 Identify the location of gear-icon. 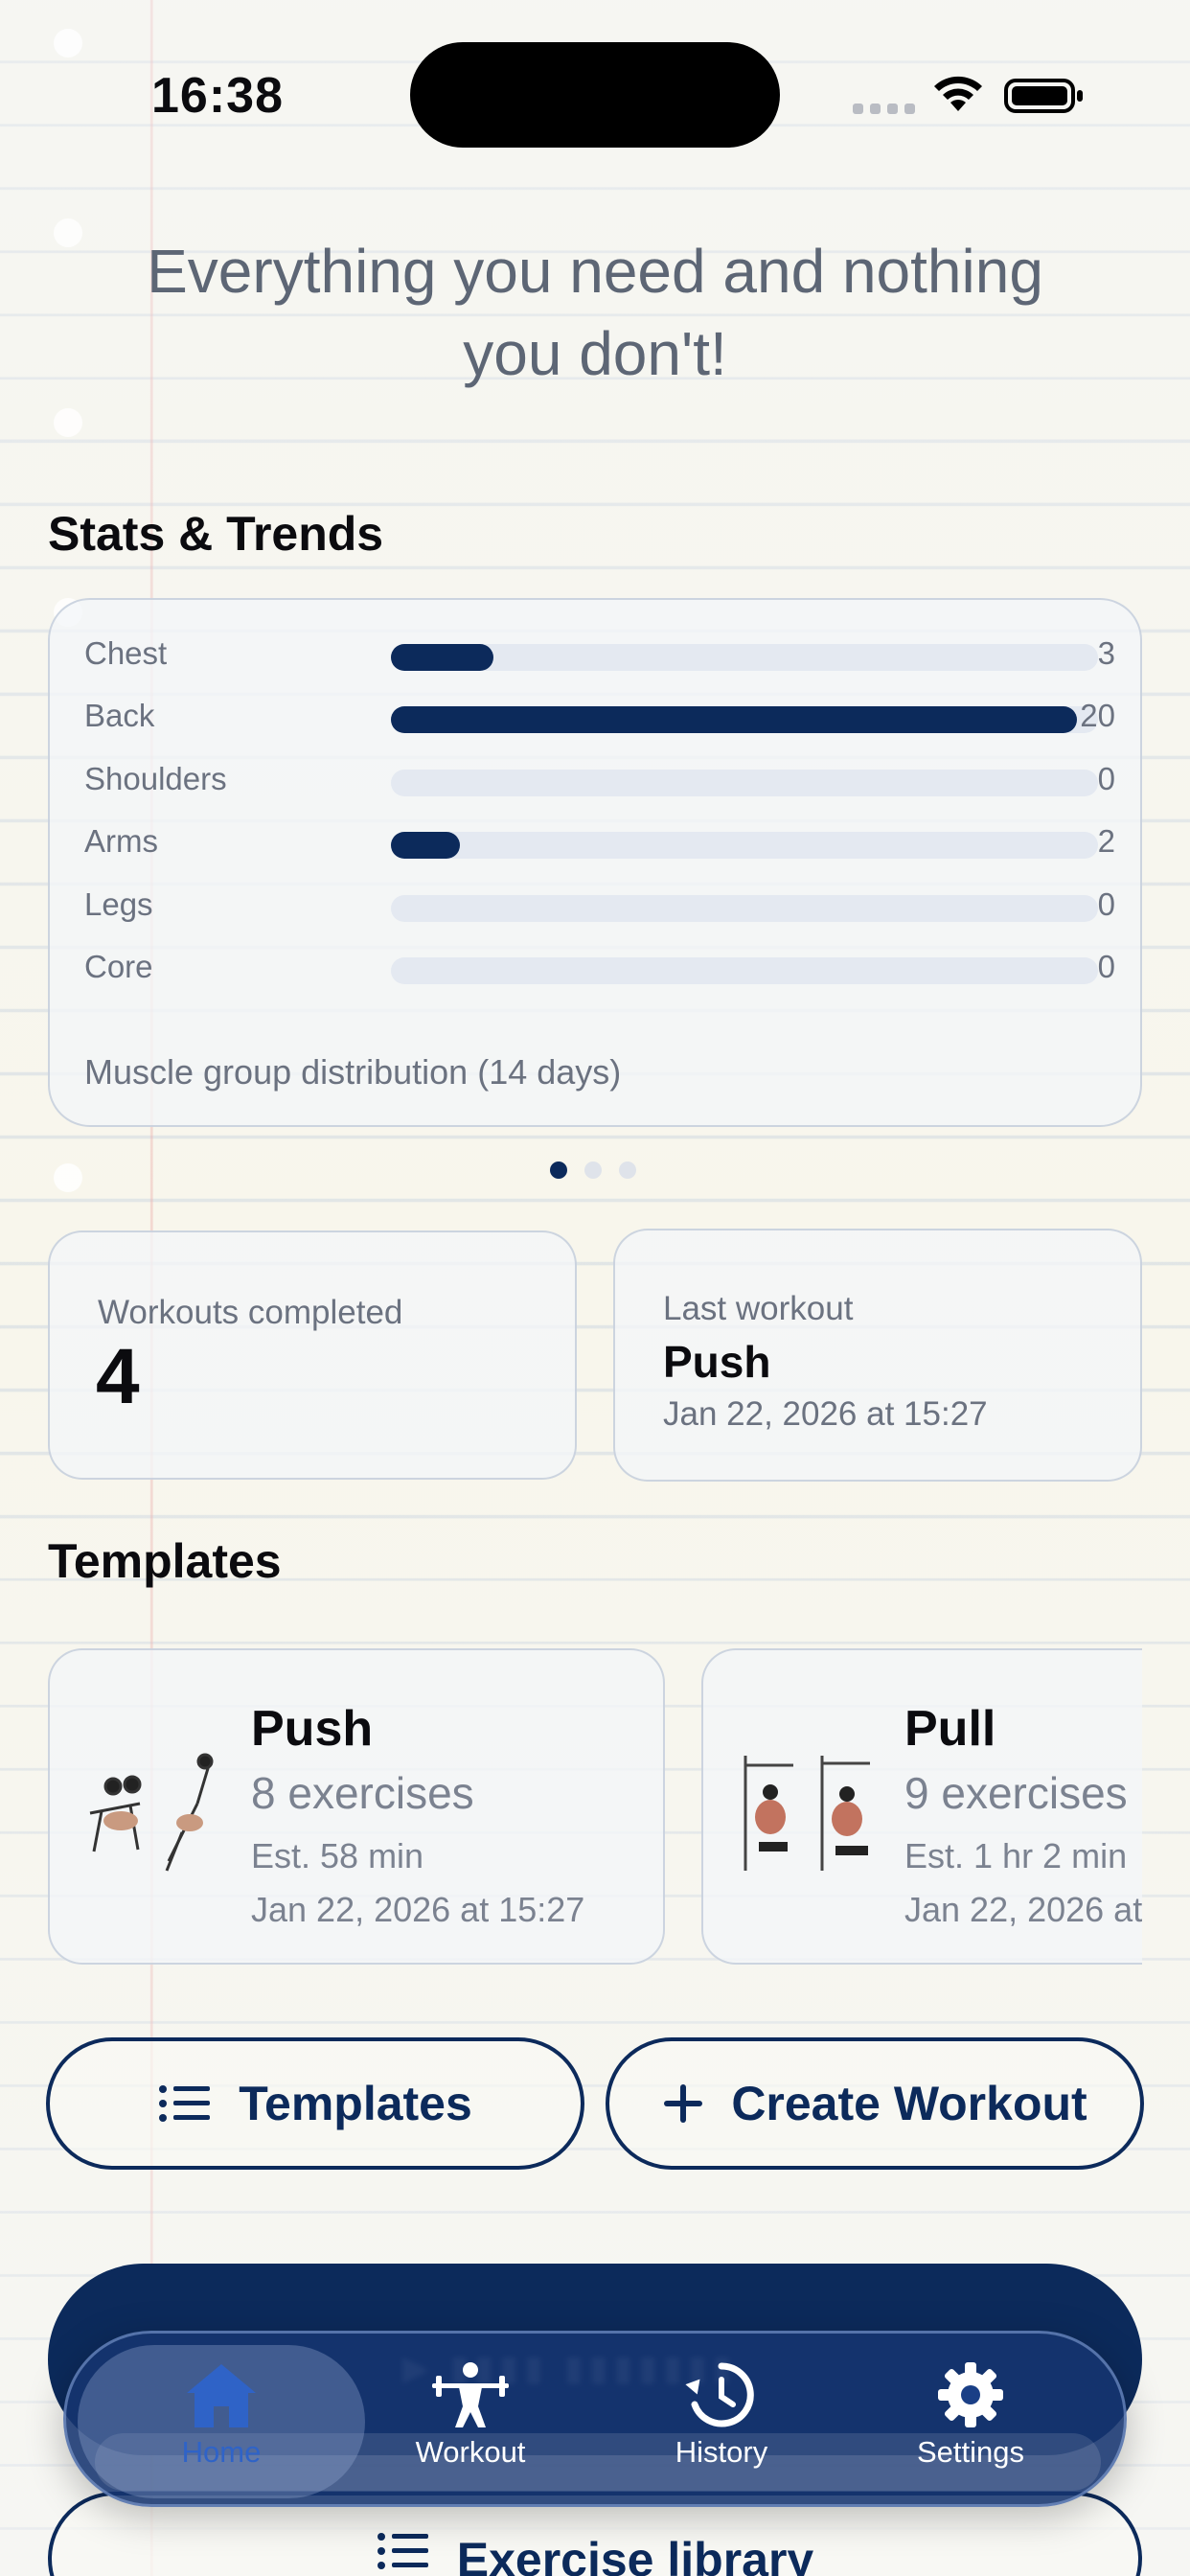
(971, 2394).